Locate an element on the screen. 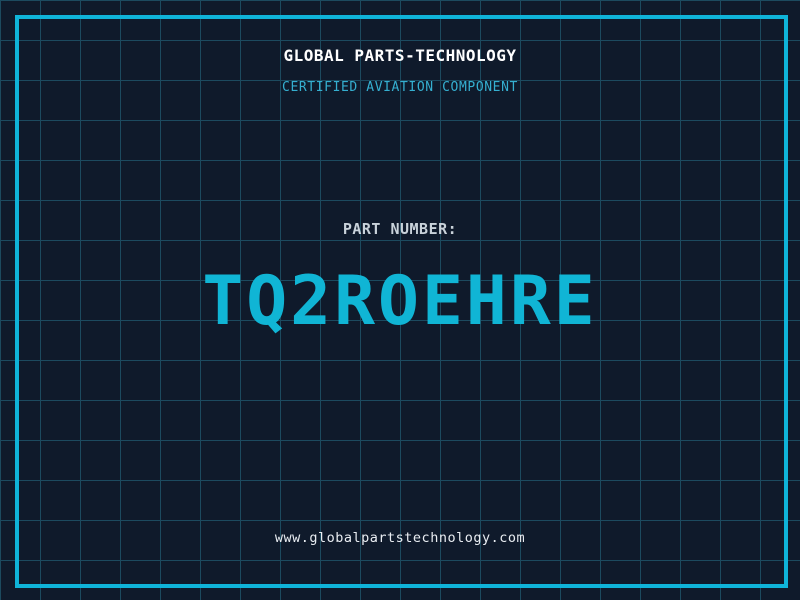  website-url: www.globalpartstechnology.com is located at coordinates (400, 538).